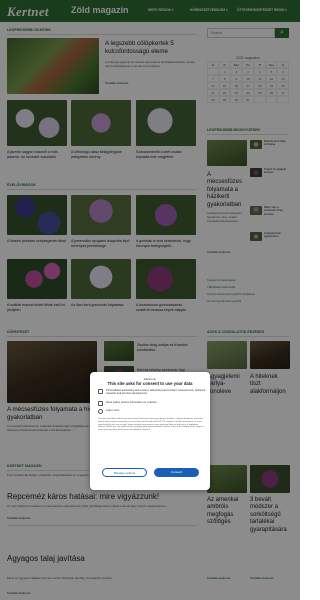  Describe the element at coordinates (100, 403) in the screenshot. I see `device-icon` at that location.